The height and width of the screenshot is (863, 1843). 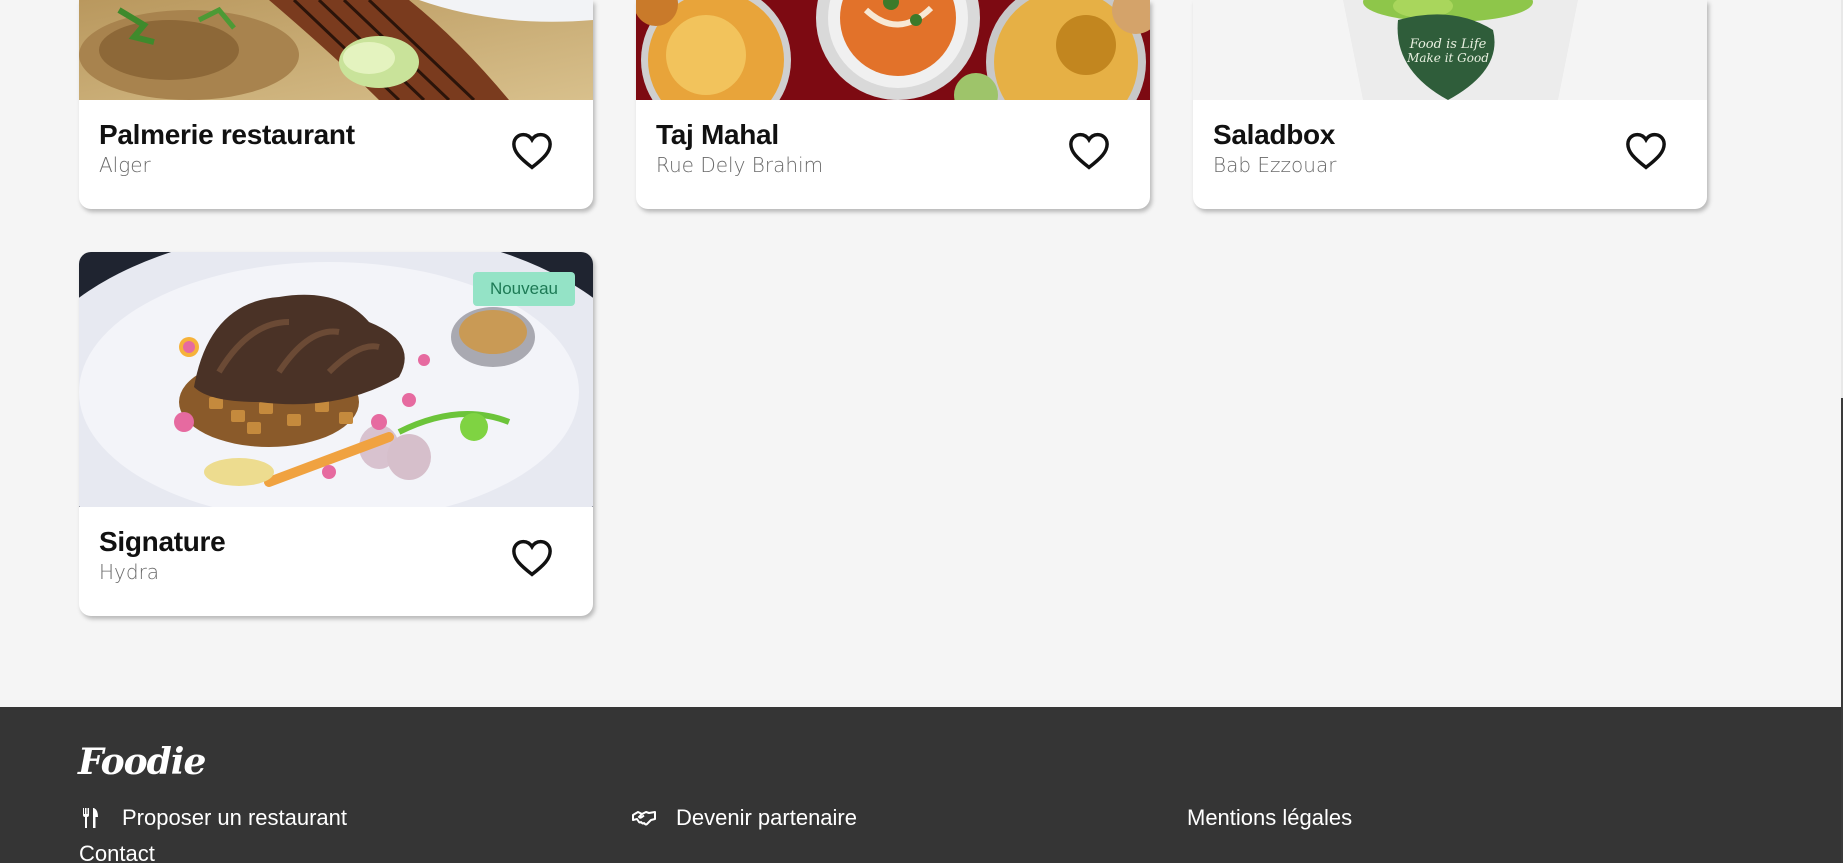 What do you see at coordinates (336, 154) in the screenshot?
I see `card-body: Palmerie restaurant Alger` at bounding box center [336, 154].